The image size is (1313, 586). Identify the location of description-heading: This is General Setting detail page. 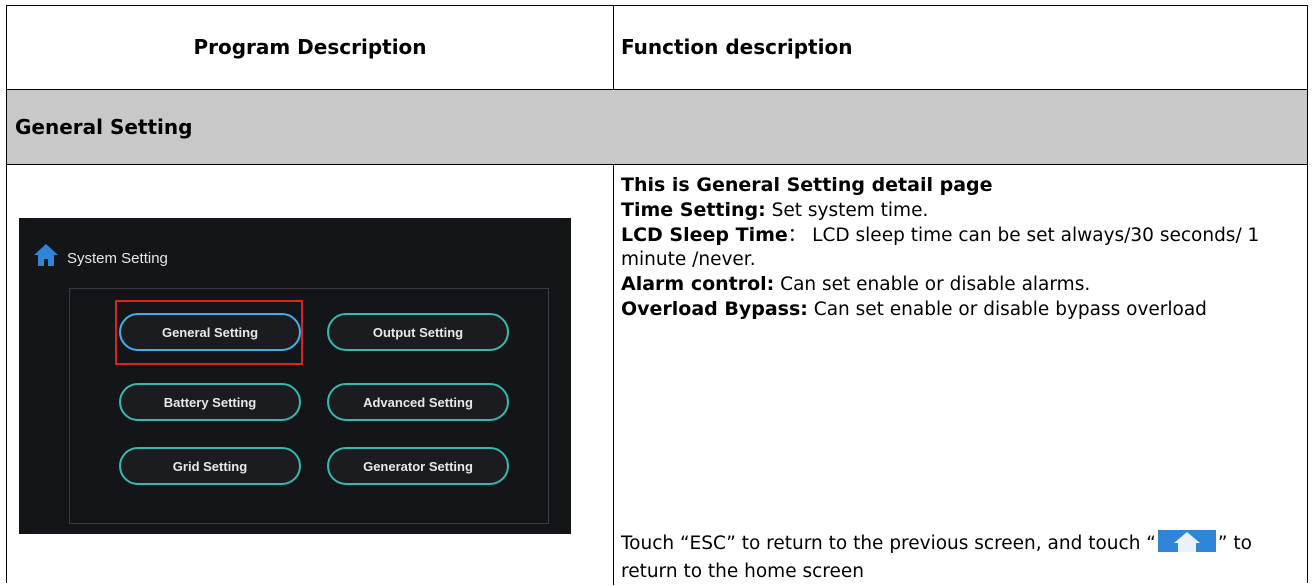
(807, 185).